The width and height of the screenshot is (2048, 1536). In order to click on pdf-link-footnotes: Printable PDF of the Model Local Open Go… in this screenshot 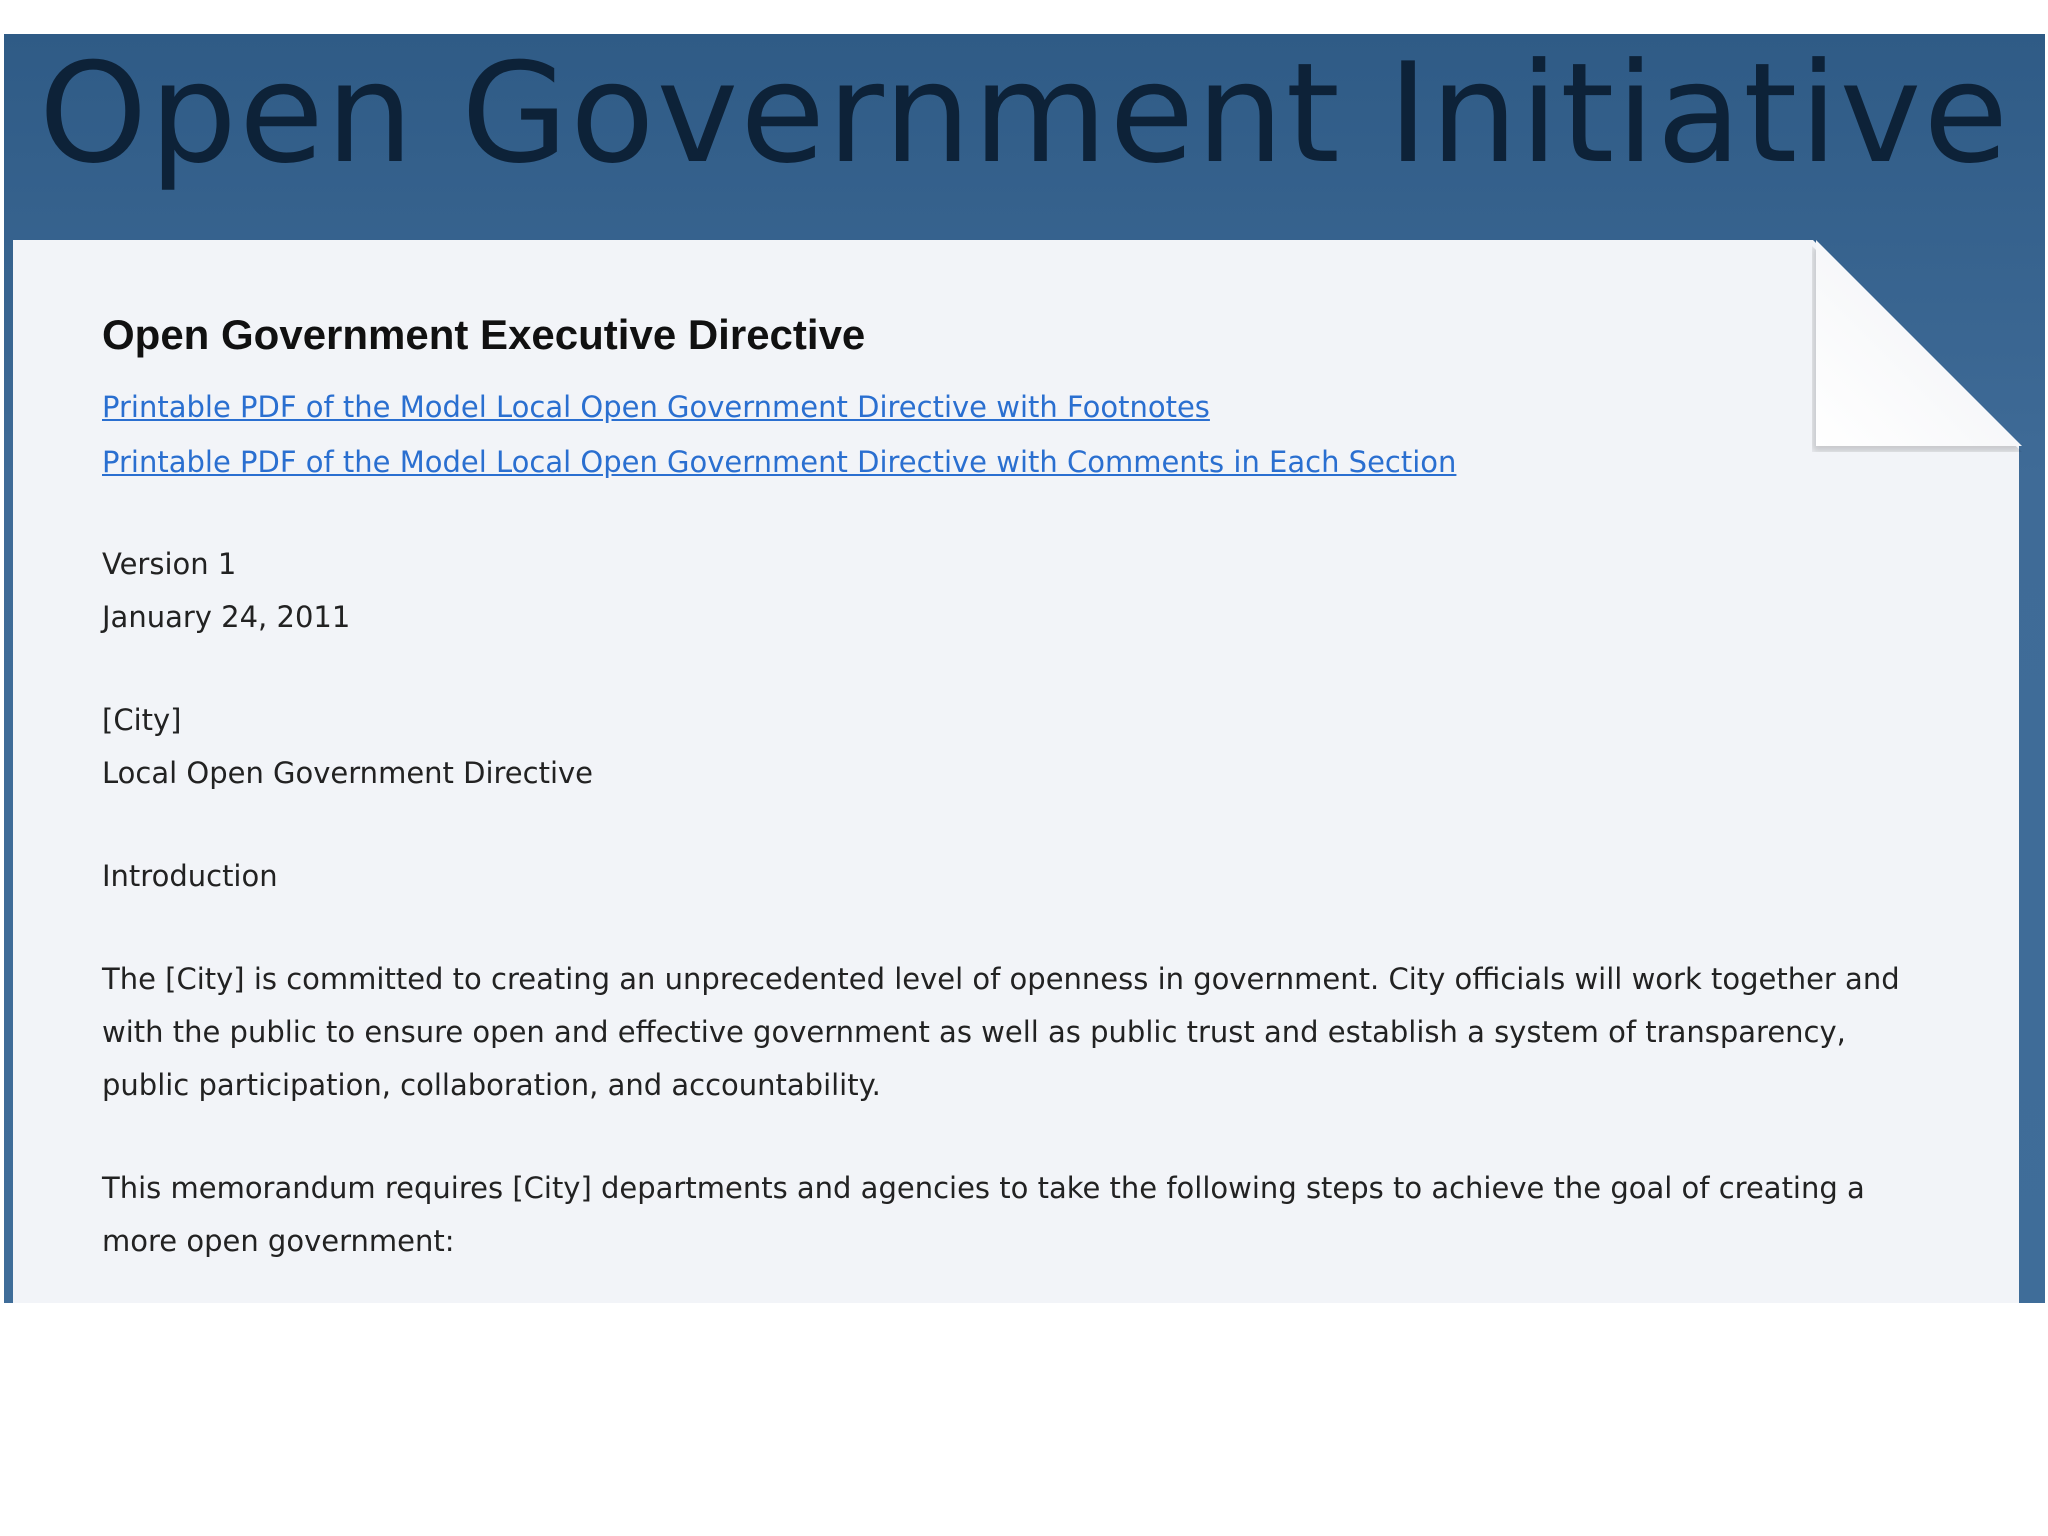, I will do `click(1022, 407)`.